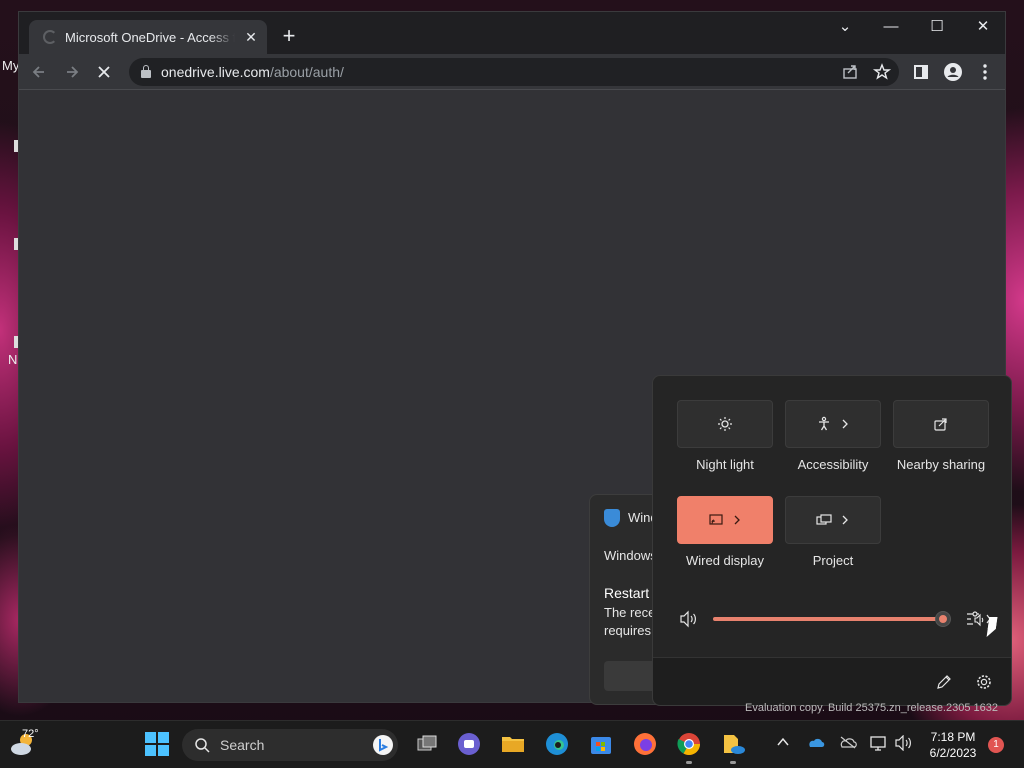 This screenshot has height=768, width=1024. What do you see at coordinates (824, 423) in the screenshot?
I see `accessibility-icon` at bounding box center [824, 423].